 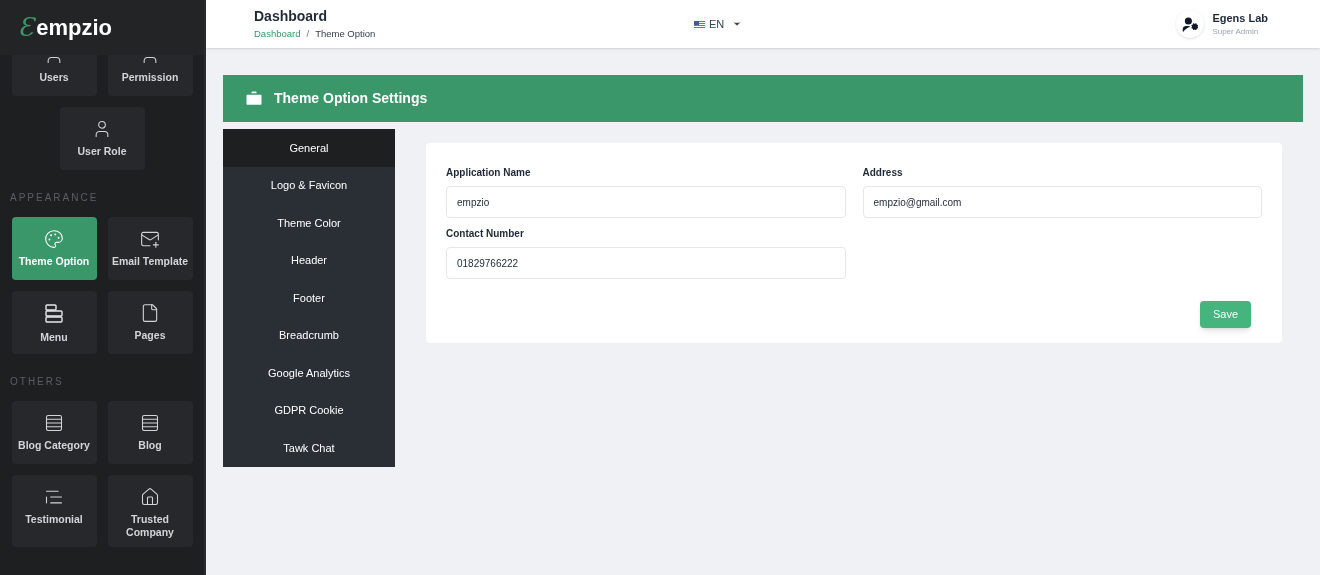 What do you see at coordinates (102, 138) in the screenshot?
I see `sidebar-tile: User Role` at bounding box center [102, 138].